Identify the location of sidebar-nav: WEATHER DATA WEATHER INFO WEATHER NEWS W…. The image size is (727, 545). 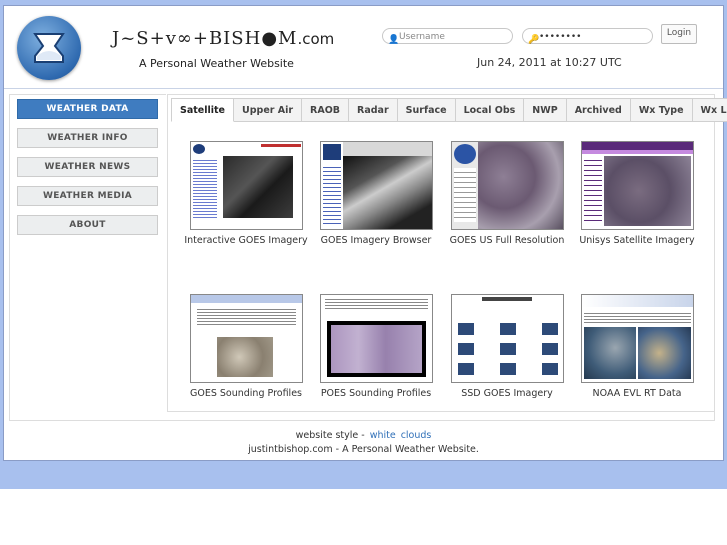
(87, 171).